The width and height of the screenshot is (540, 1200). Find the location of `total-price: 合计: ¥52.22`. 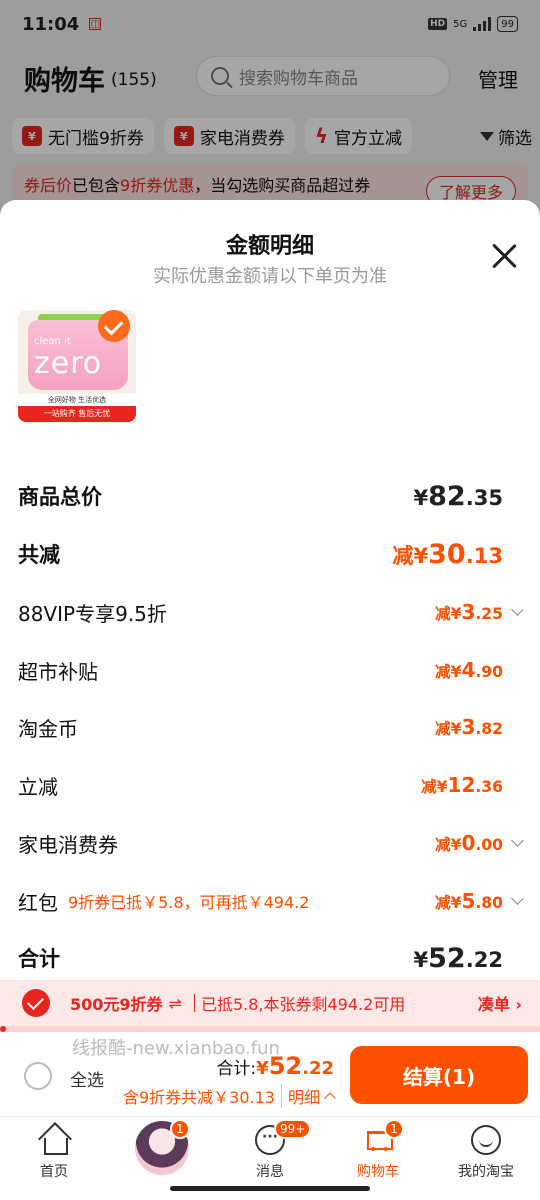

total-price: 合计: ¥52.22 is located at coordinates (275, 1066).